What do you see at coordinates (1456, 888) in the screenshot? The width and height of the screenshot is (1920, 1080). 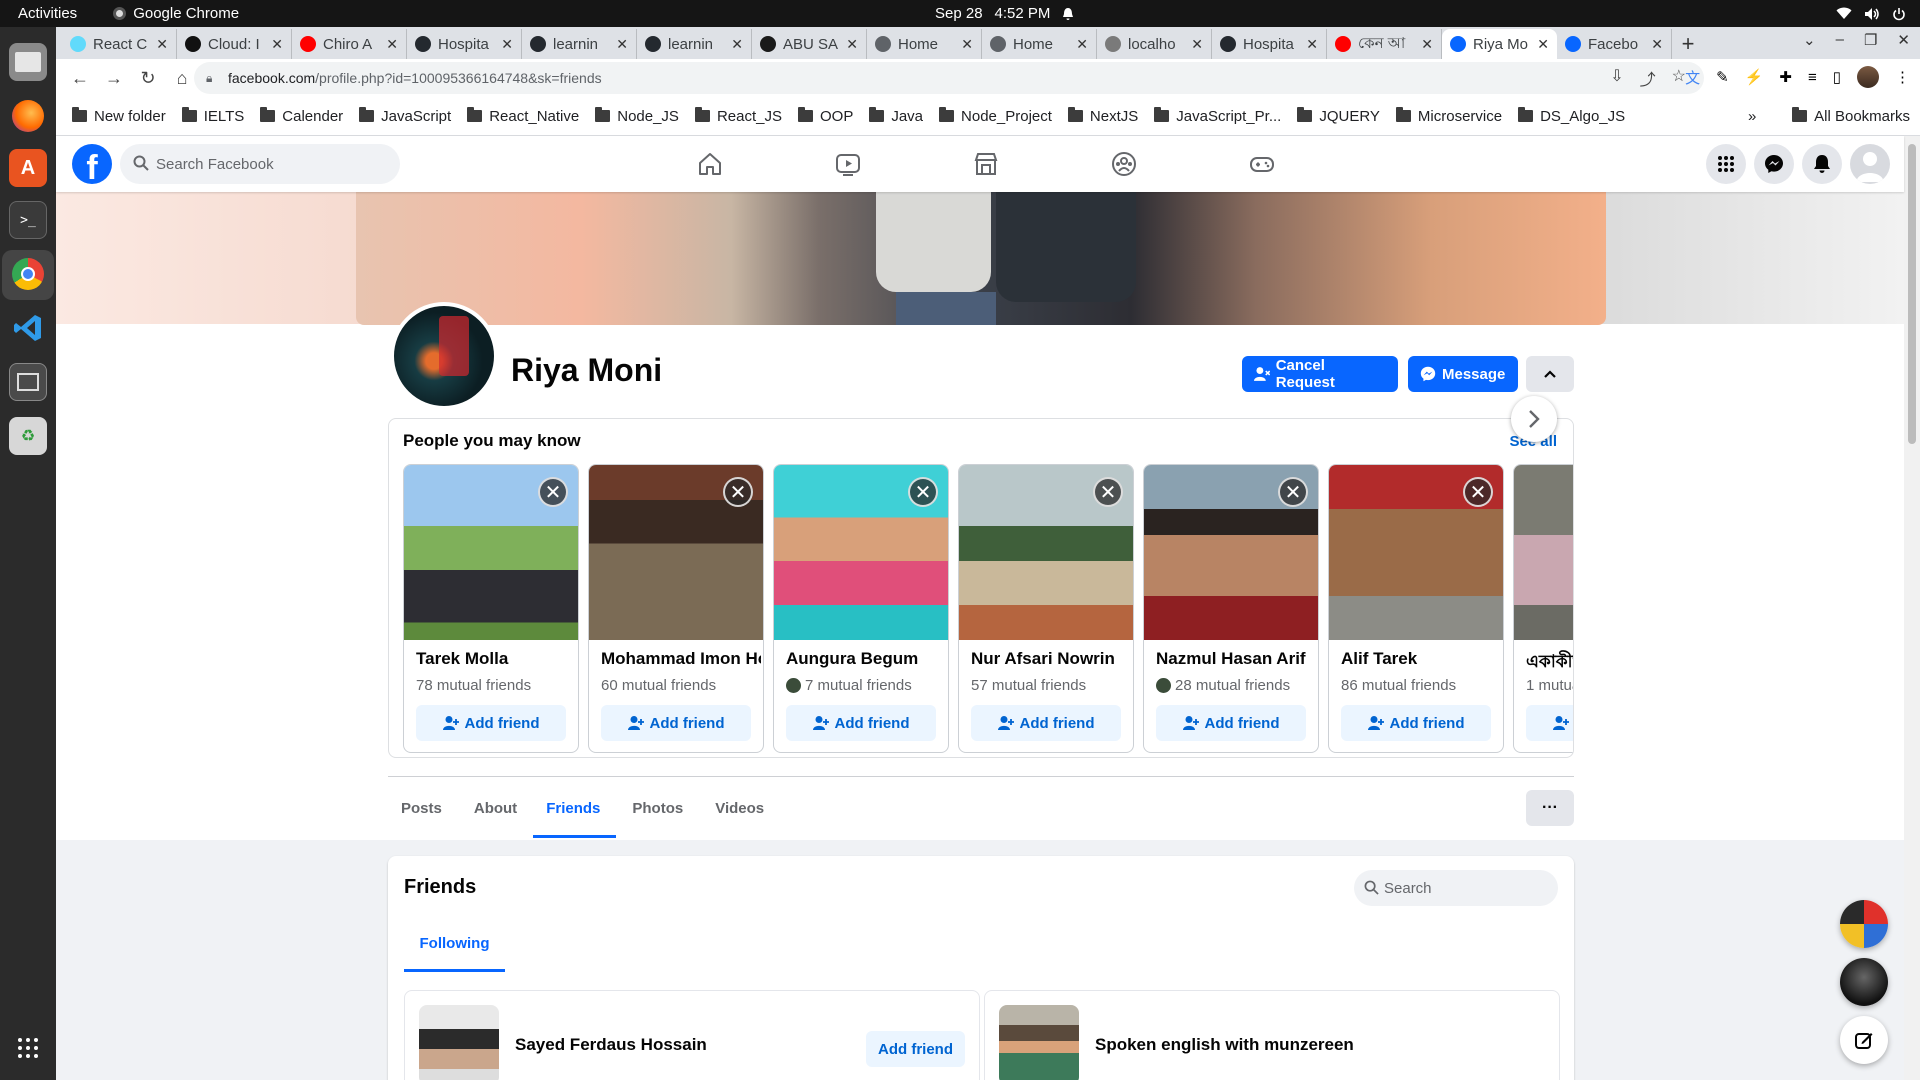 I see `friends-search-input: Search` at bounding box center [1456, 888].